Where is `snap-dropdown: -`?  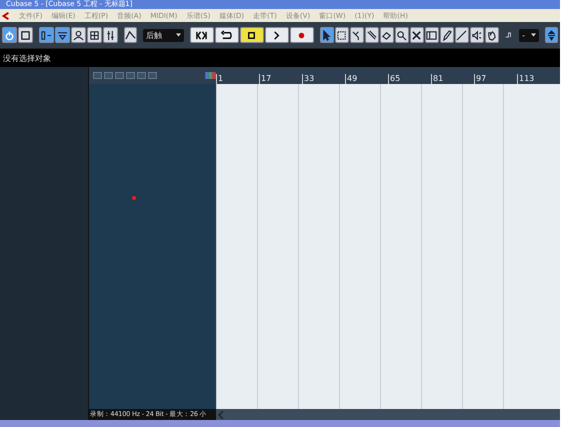 snap-dropdown: - is located at coordinates (529, 35).